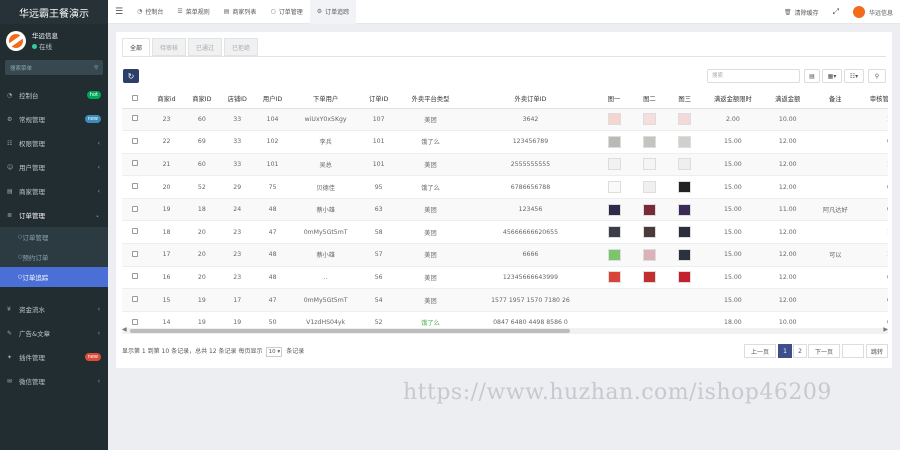 The height and width of the screenshot is (450, 900). Describe the element at coordinates (272, 99) in the screenshot. I see `column-header-用户ID: 用户ID` at that location.